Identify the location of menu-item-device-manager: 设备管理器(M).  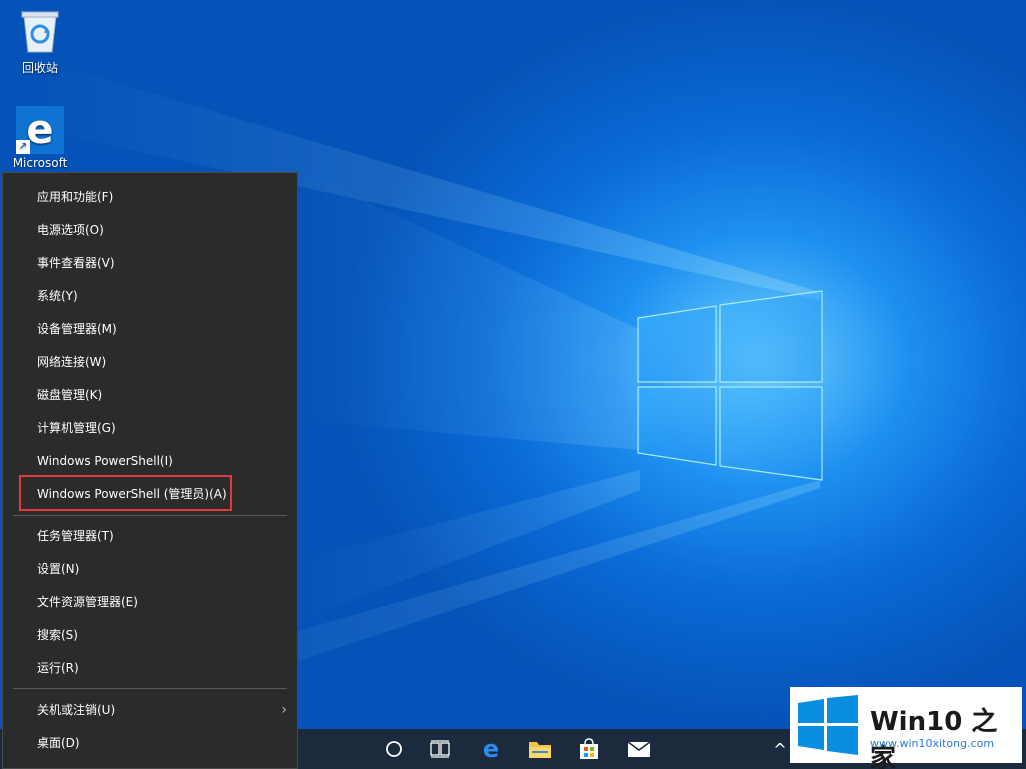
(150, 329).